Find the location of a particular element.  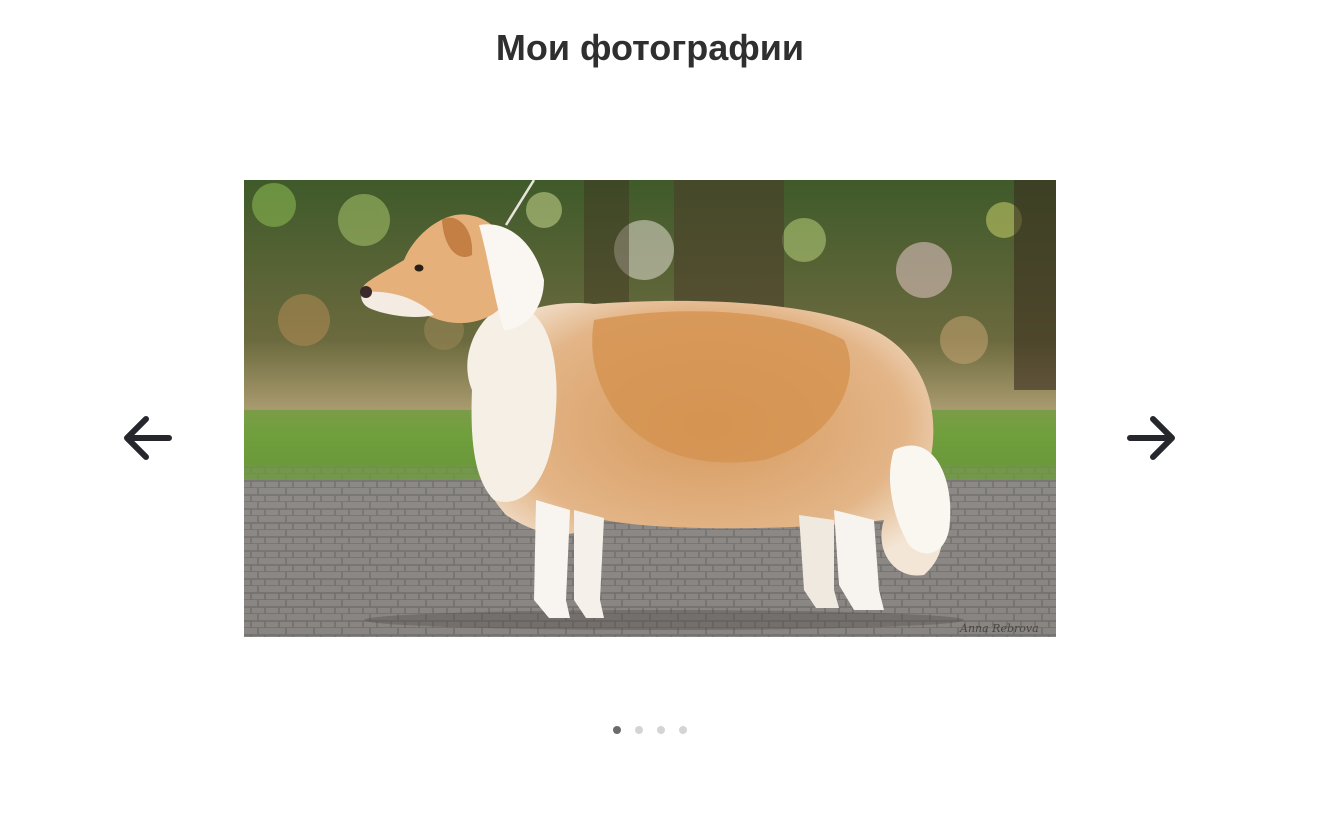

arrow-right-icon is located at coordinates (1151, 438).